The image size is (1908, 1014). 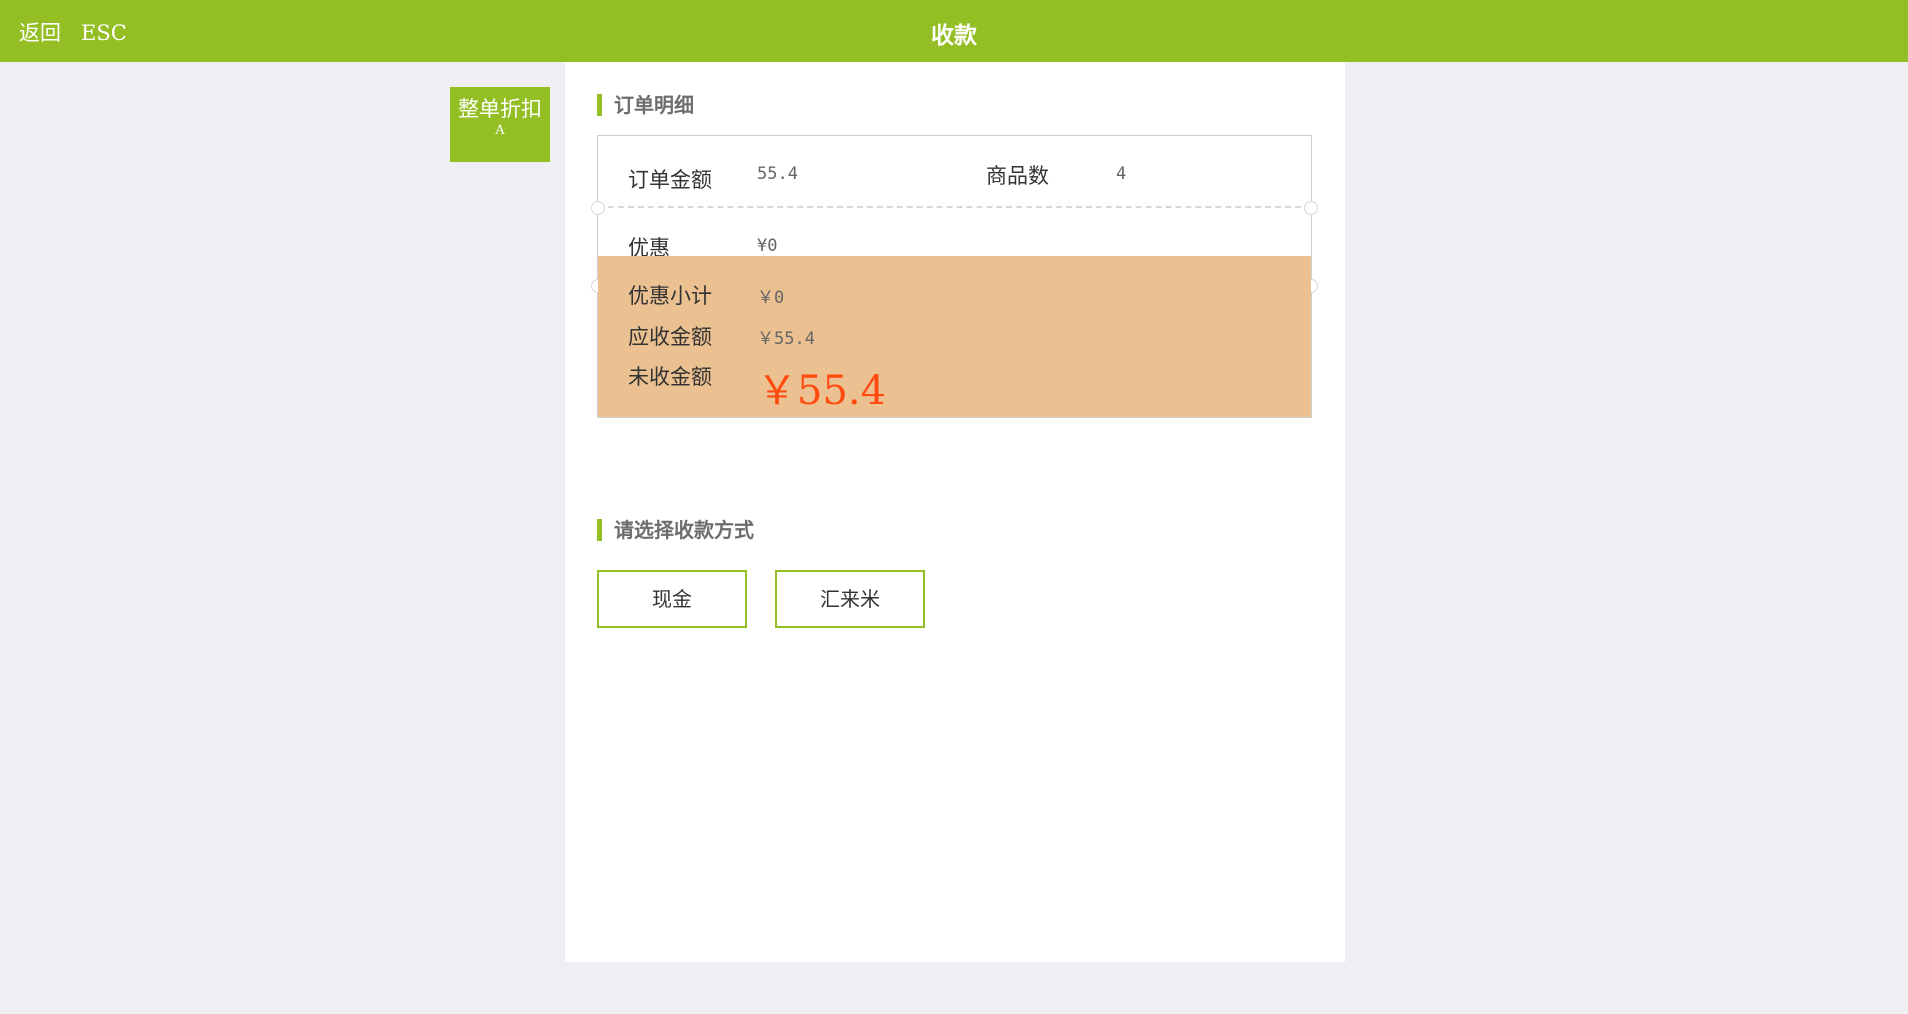 What do you see at coordinates (500, 109) in the screenshot?
I see `whole-order-discount-label: 整单折扣` at bounding box center [500, 109].